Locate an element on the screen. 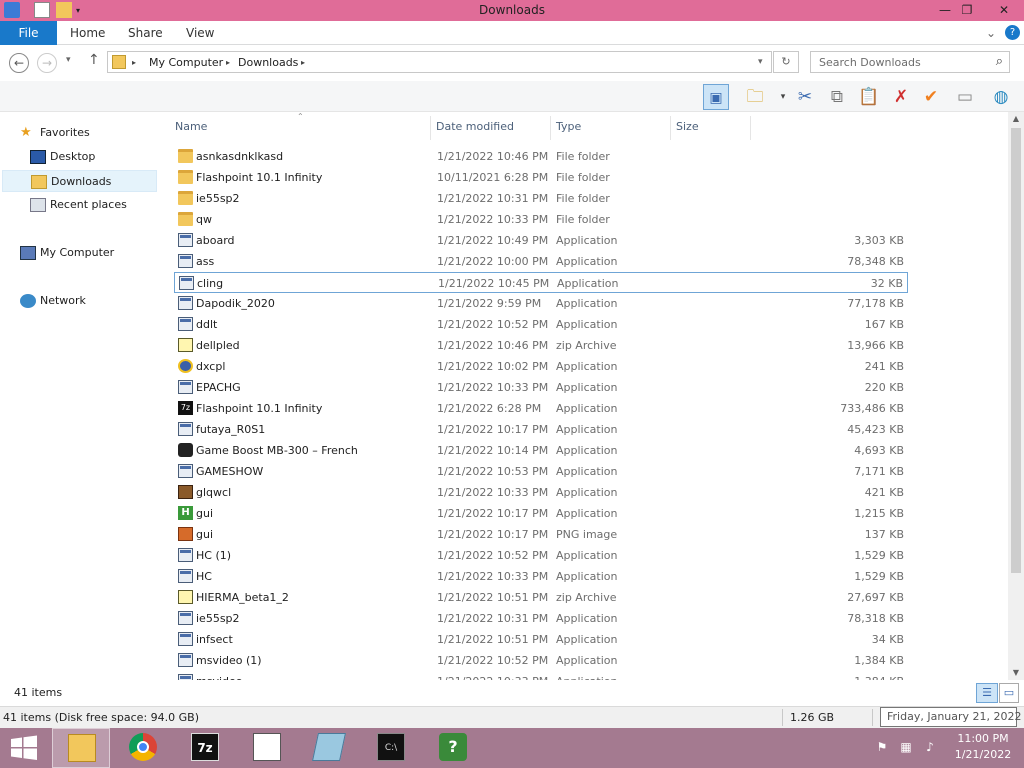  file-row: dxcpl 1/21/2022 10:02 PM Application 241 KB is located at coordinates (541, 366).